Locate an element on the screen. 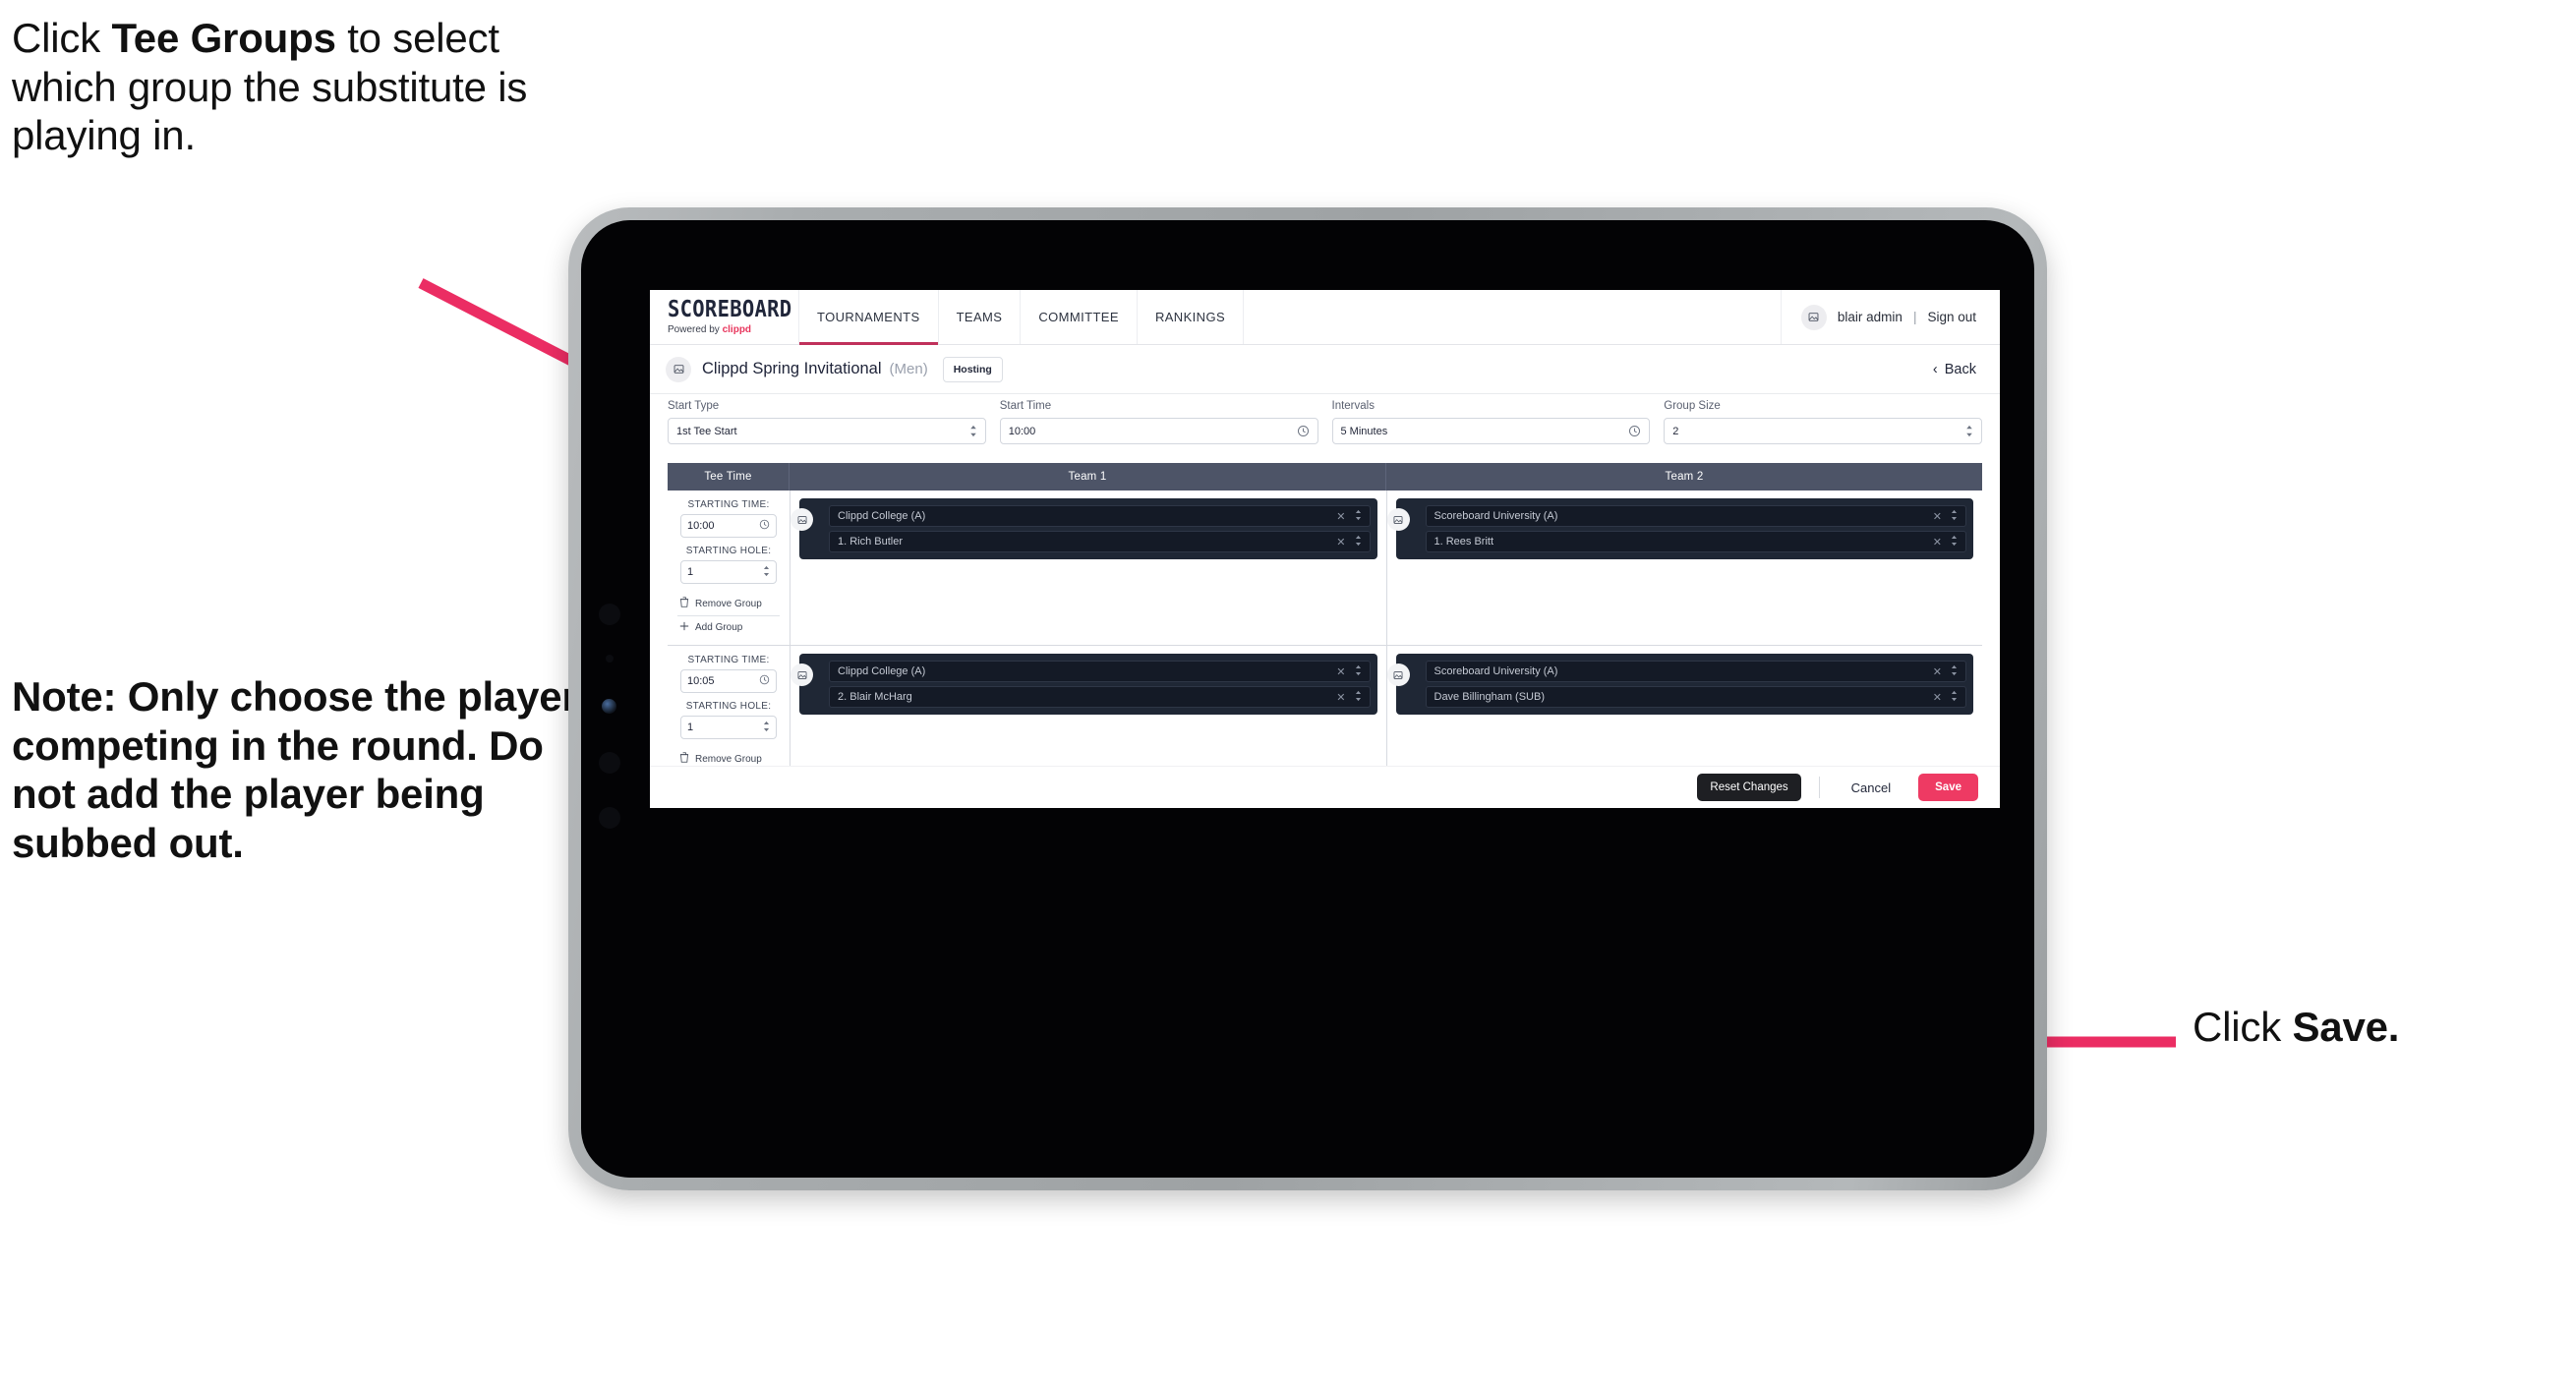 This screenshot has width=2576, height=1385. tab-rankings: RANKINGS is located at coordinates (1191, 317).